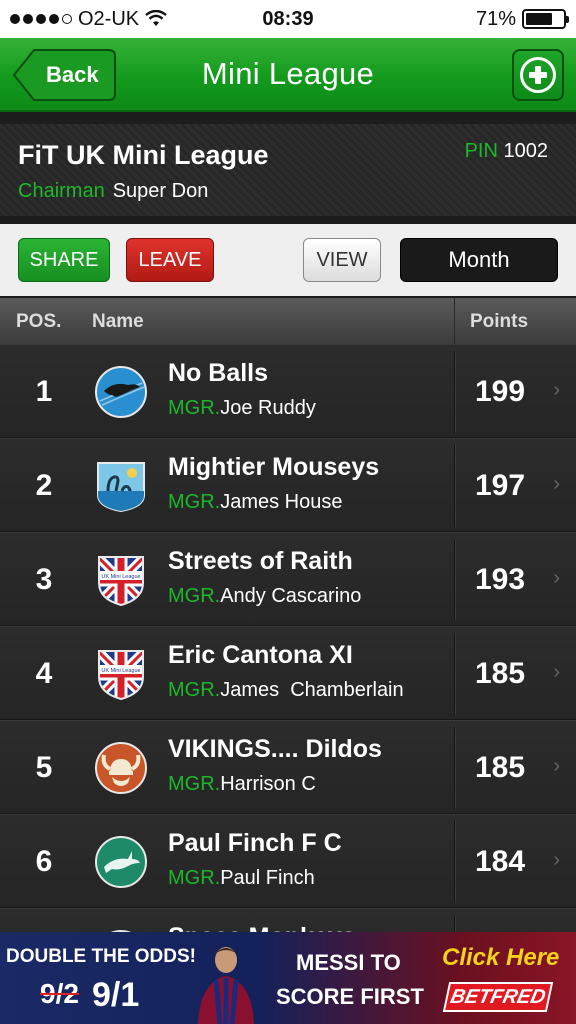  Describe the element at coordinates (495, 18) in the screenshot. I see `battery-percent: 71%` at that location.